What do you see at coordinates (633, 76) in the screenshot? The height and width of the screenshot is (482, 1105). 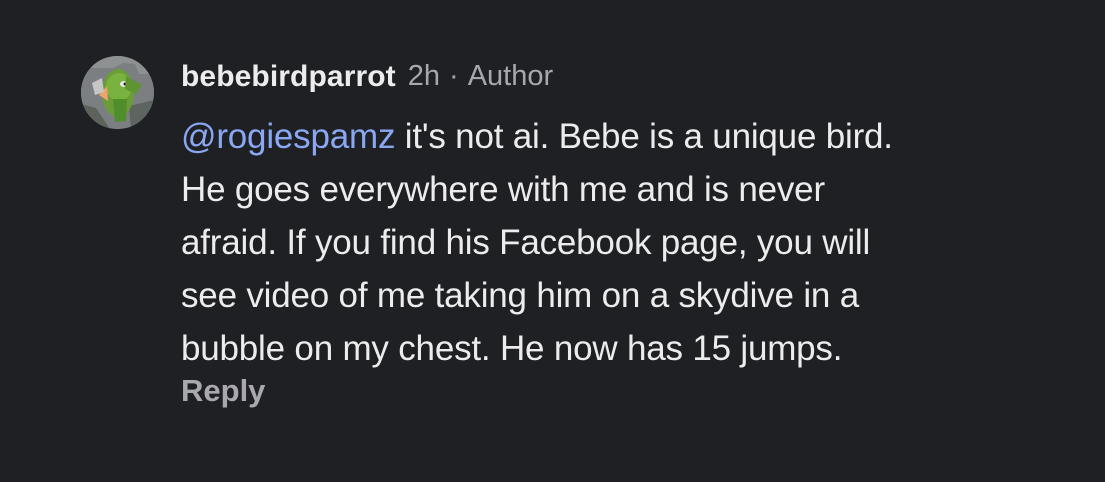 I see `comment-header: bebebirdparrot 2h · Author` at bounding box center [633, 76].